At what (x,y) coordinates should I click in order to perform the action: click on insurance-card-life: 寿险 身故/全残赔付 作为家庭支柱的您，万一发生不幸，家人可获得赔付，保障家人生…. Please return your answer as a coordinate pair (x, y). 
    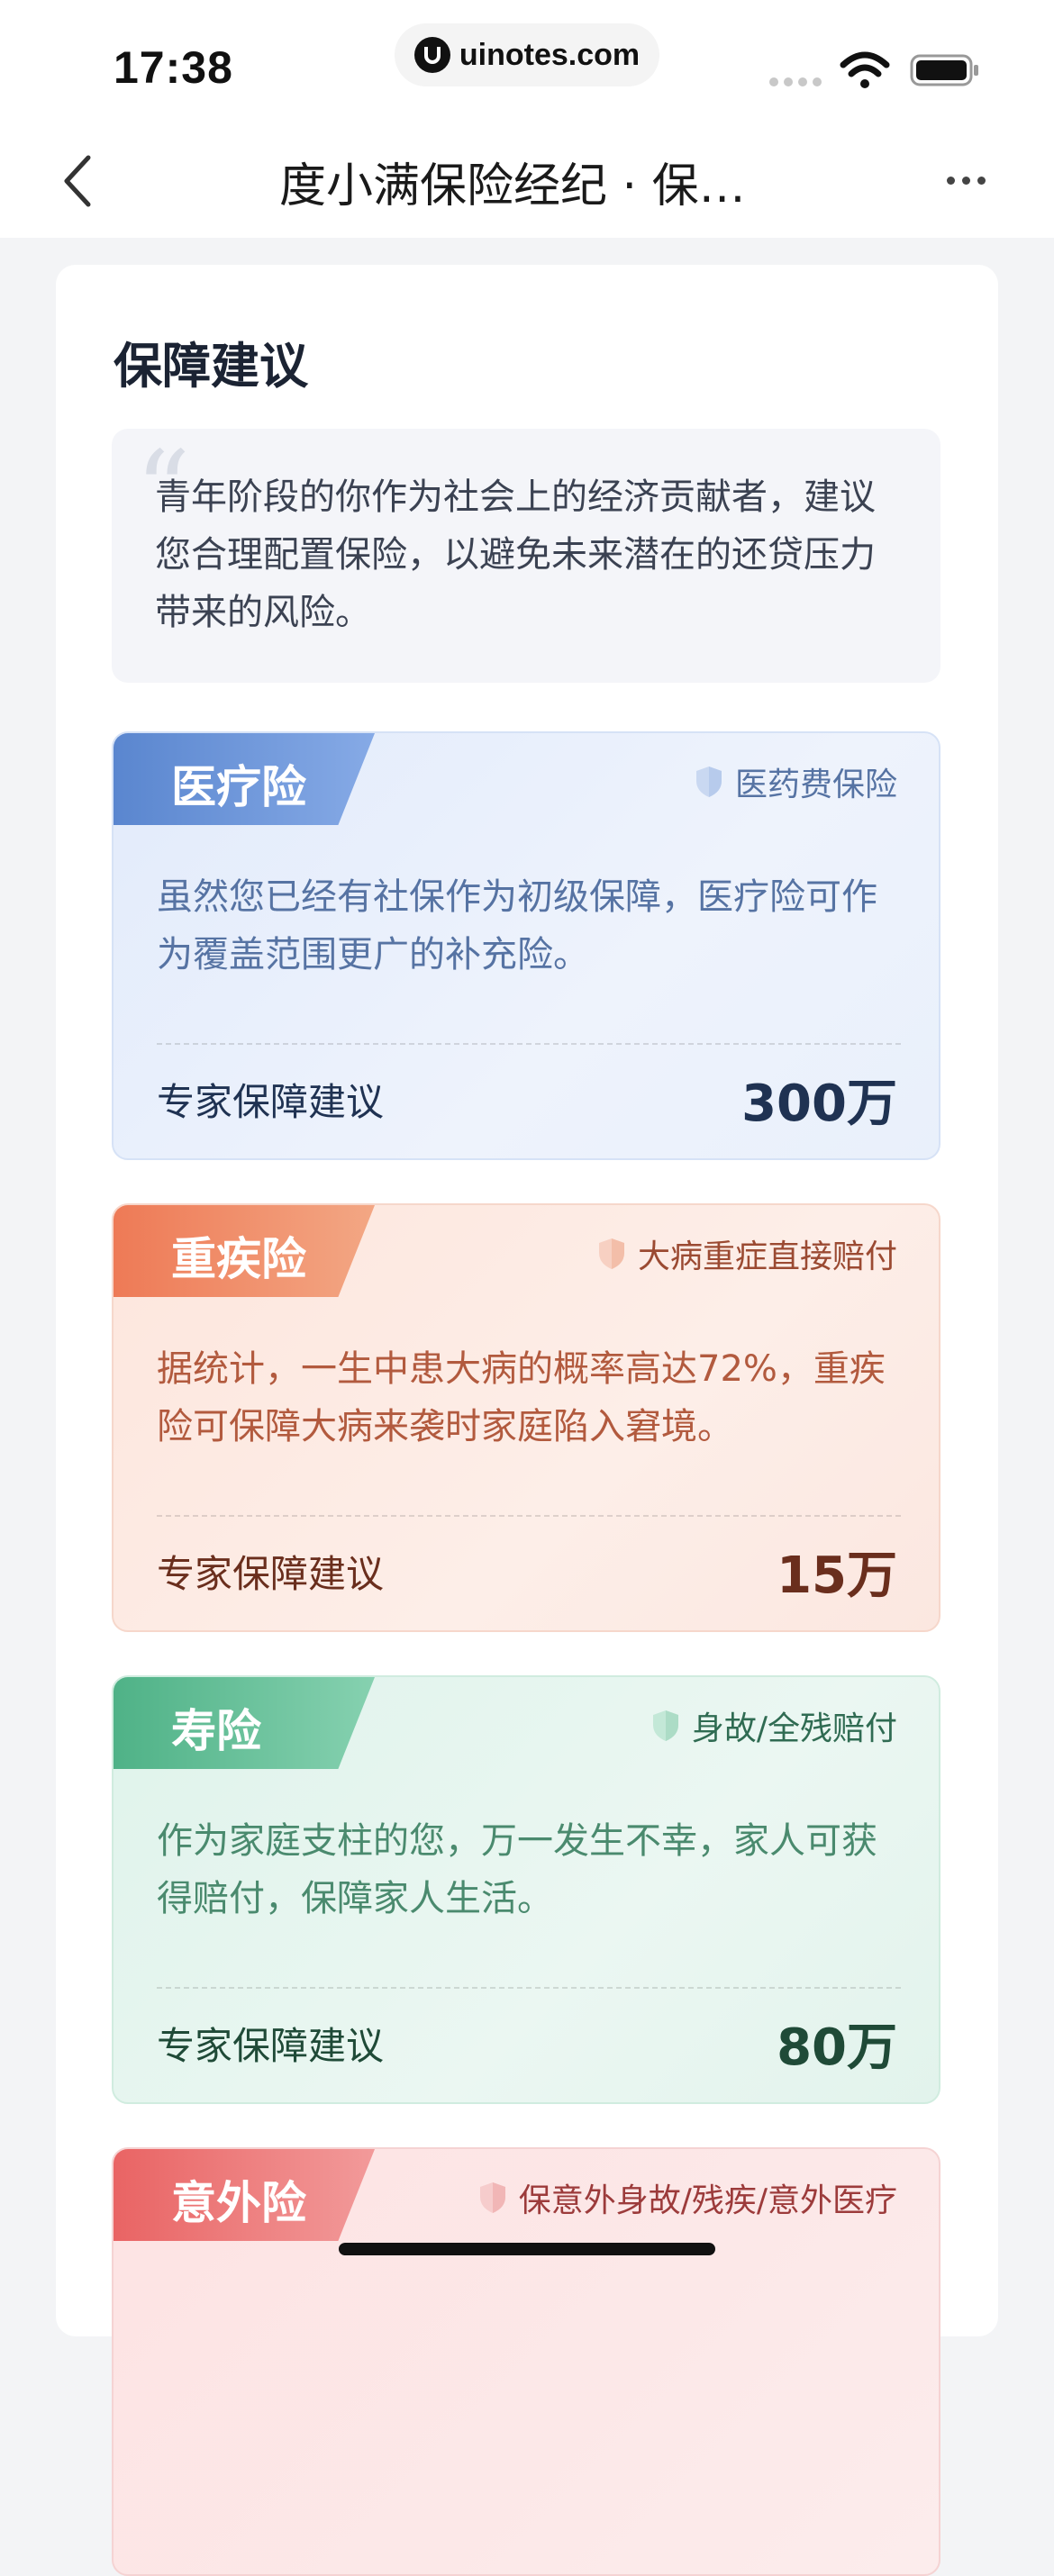
    Looking at the image, I should click on (526, 1890).